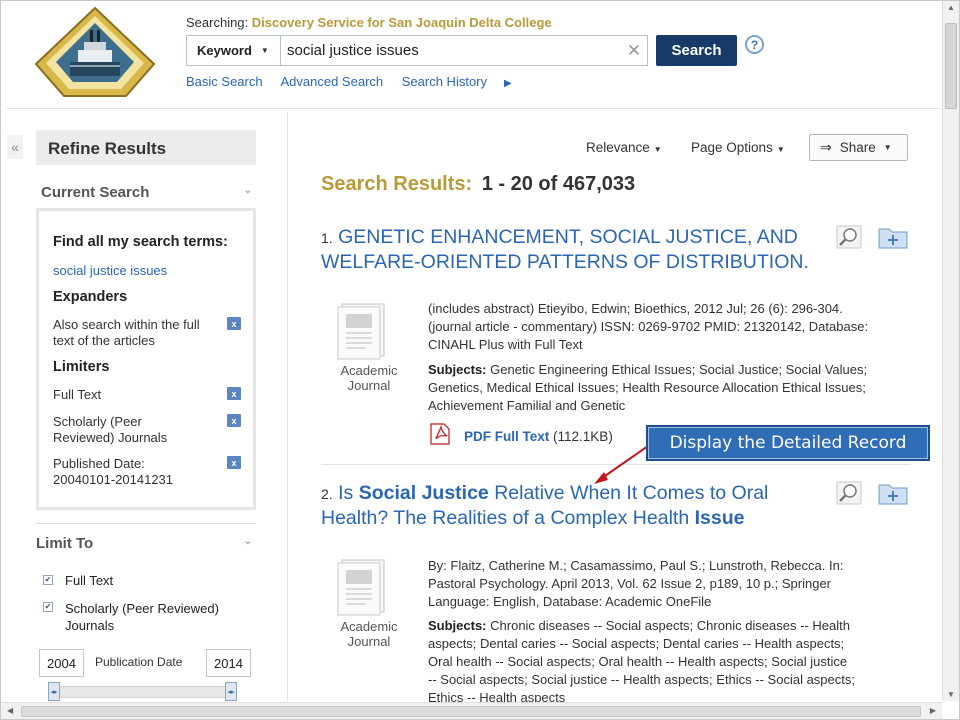 This screenshot has height=720, width=960. I want to click on find-all-title: Find all my search terms:, so click(140, 242).